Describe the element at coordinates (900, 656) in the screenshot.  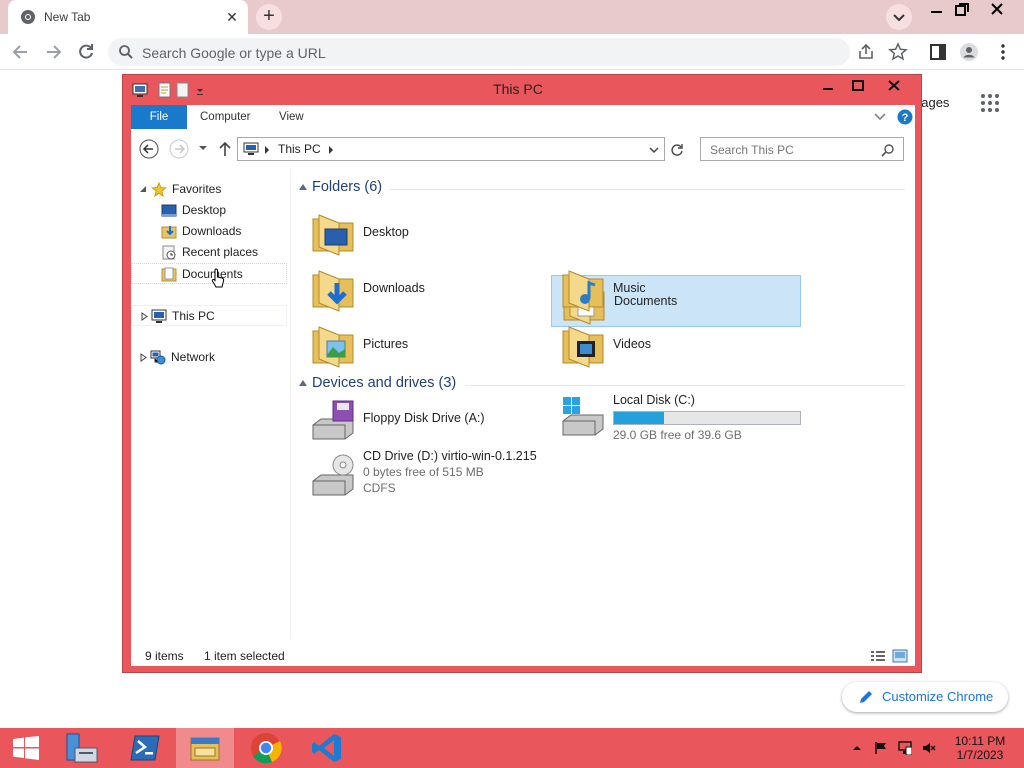
I see `large-icons-view-icon` at that location.